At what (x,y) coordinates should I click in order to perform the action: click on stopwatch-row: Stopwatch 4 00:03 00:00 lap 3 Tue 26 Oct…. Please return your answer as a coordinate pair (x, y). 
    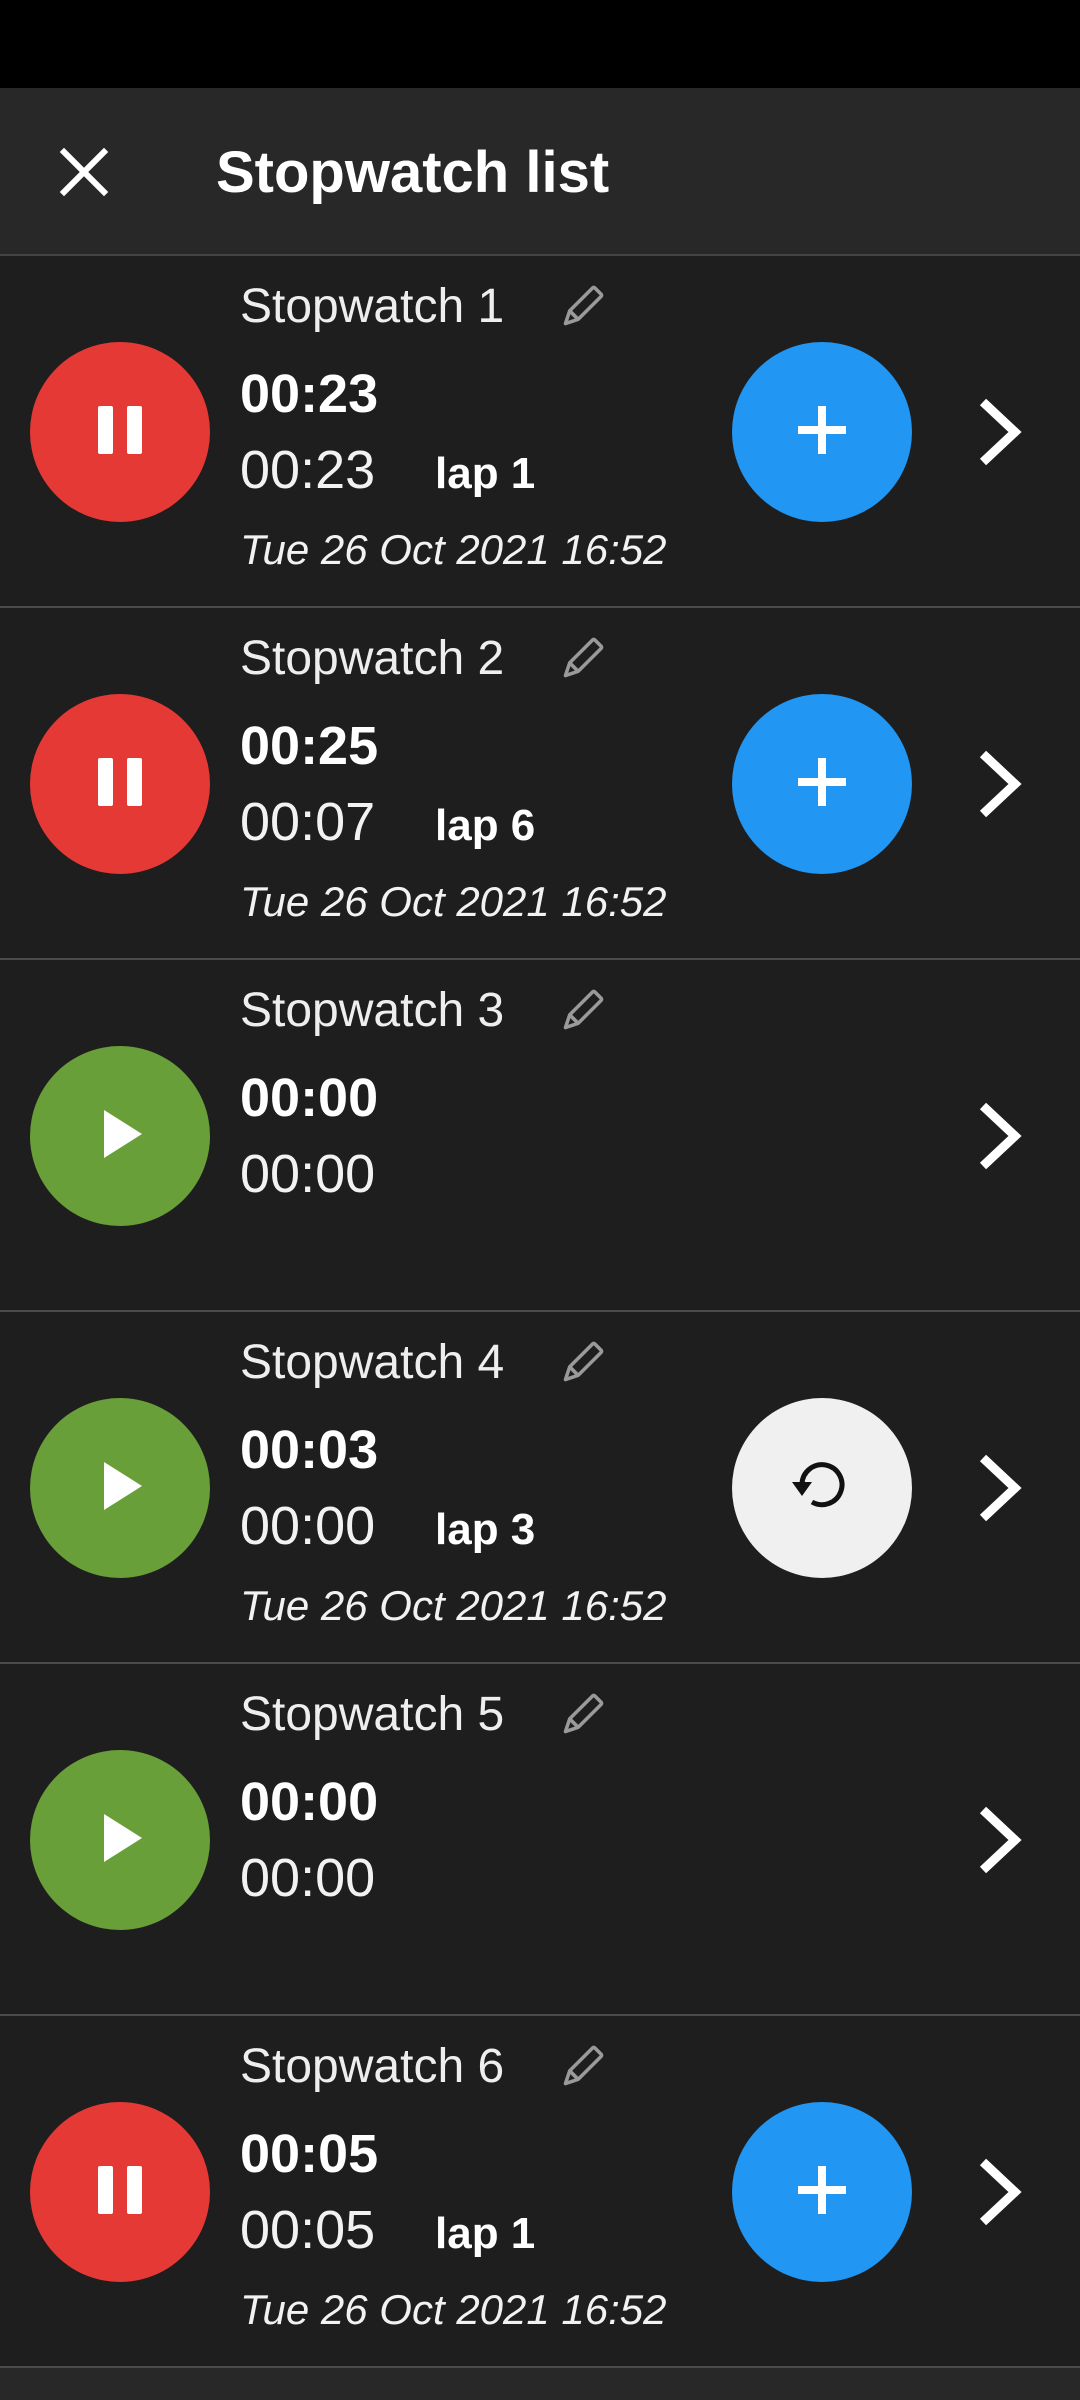
    Looking at the image, I should click on (540, 1488).